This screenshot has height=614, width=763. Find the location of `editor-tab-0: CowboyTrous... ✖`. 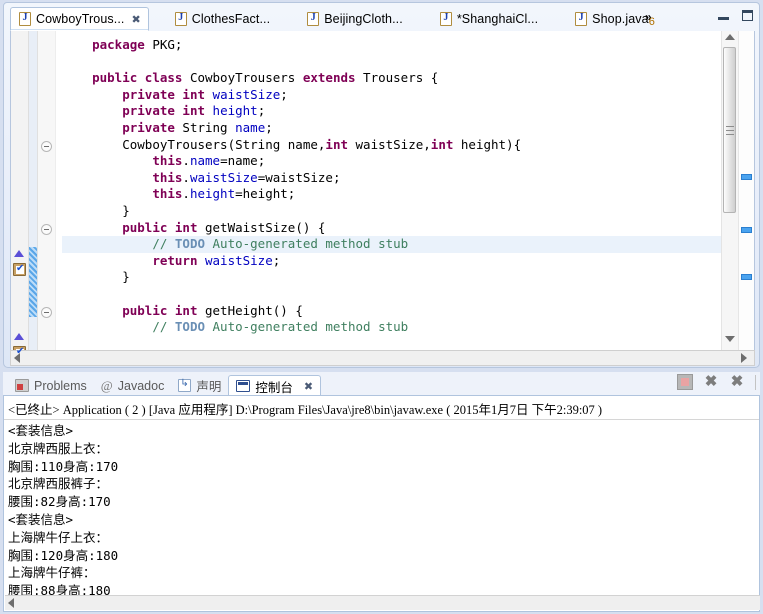

editor-tab-0: CowboyTrous... ✖ is located at coordinates (79, 19).